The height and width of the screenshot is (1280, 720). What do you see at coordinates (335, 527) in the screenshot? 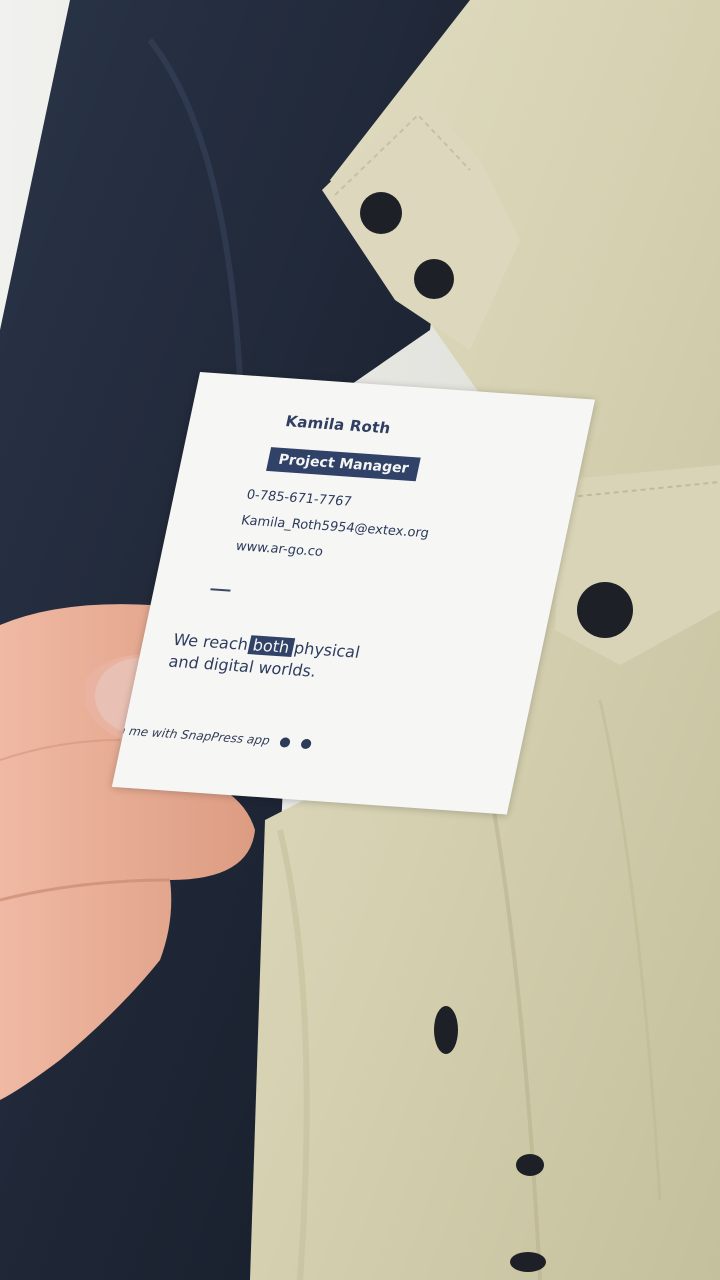
I see `card-email: Kamila_Roth5954@extex.org` at bounding box center [335, 527].